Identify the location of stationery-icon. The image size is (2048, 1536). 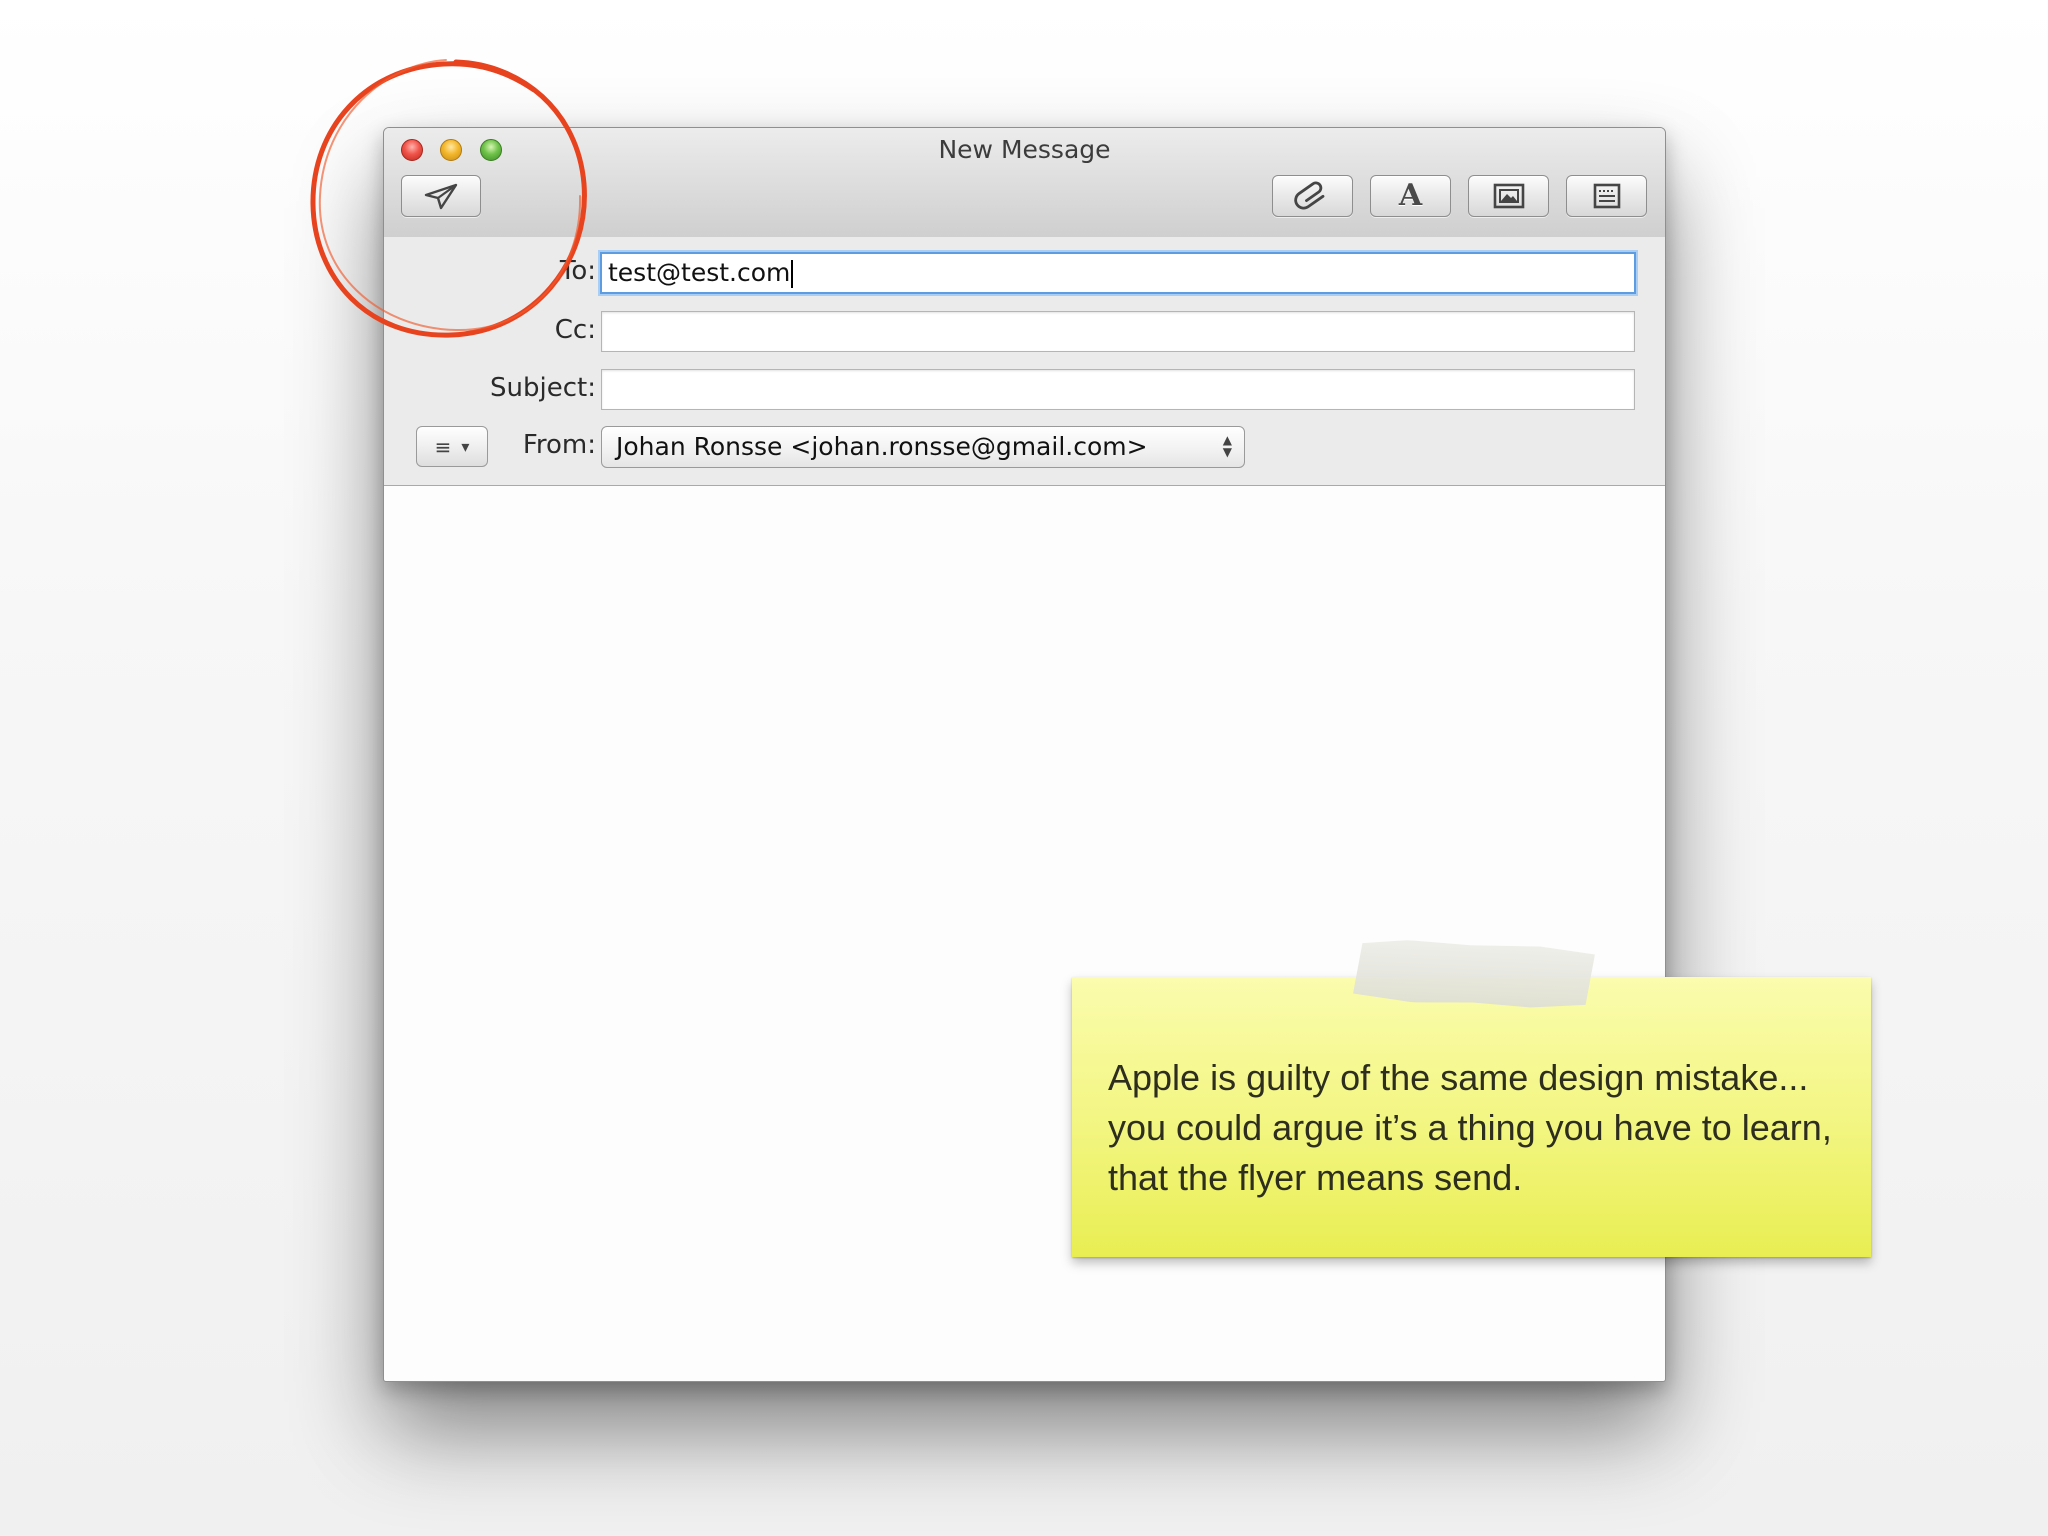
(1606, 196).